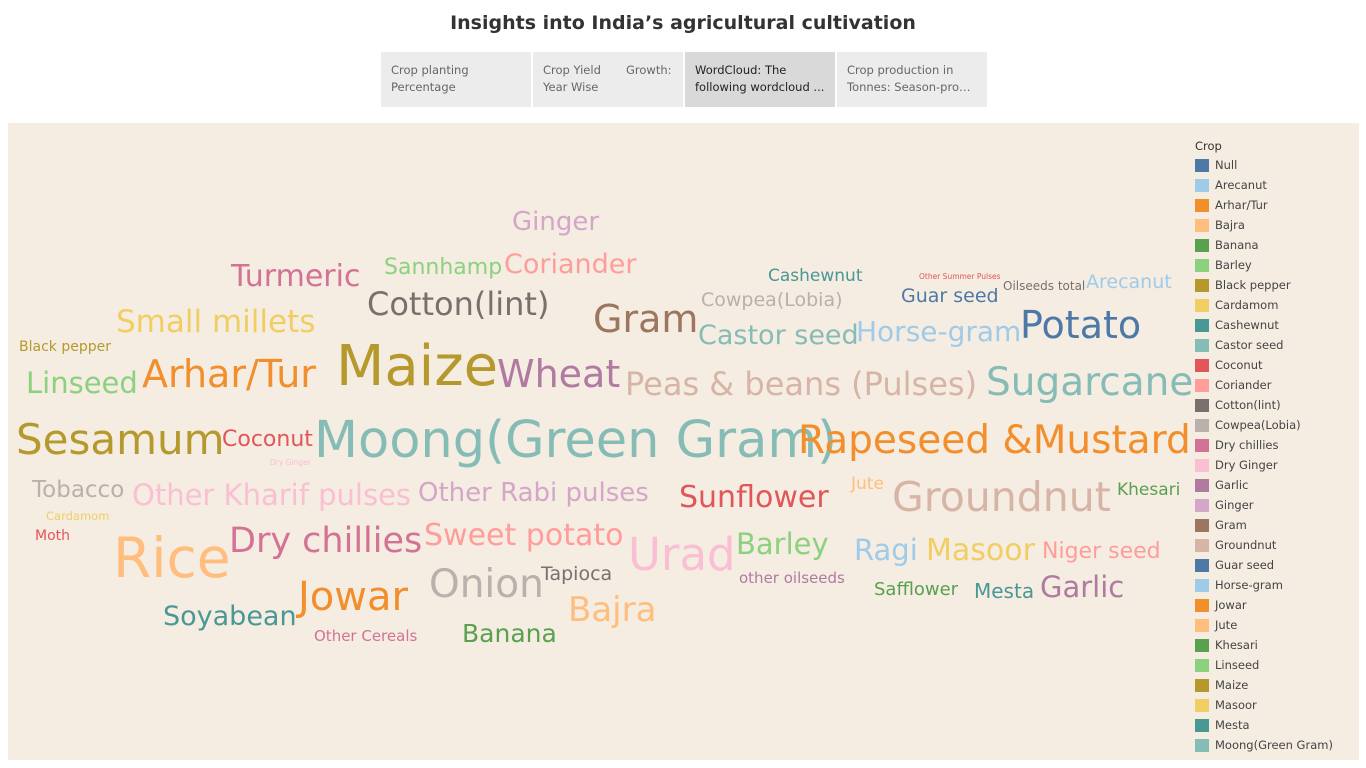 Image resolution: width=1366 pixels, height=768 pixels. What do you see at coordinates (570, 264) in the screenshot?
I see `wordcloud-word: Coriander` at bounding box center [570, 264].